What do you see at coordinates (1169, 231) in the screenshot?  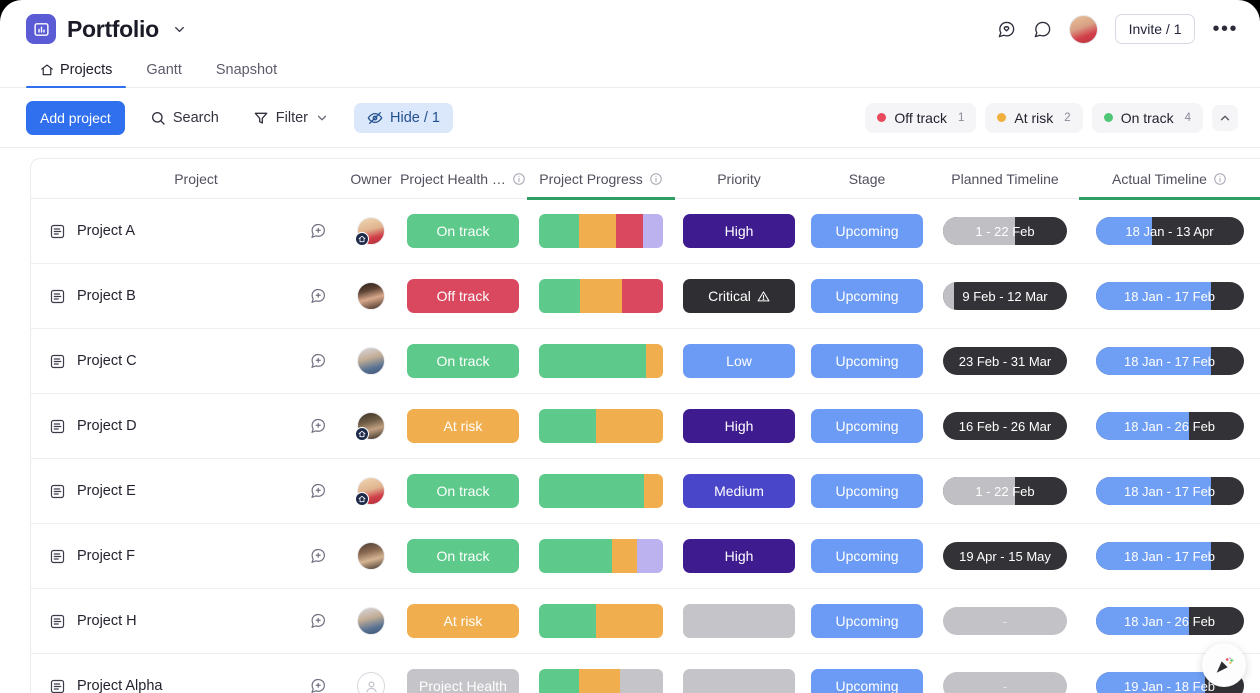 I see `cell-actual-timeline: 18 Jan - 13 Apr` at bounding box center [1169, 231].